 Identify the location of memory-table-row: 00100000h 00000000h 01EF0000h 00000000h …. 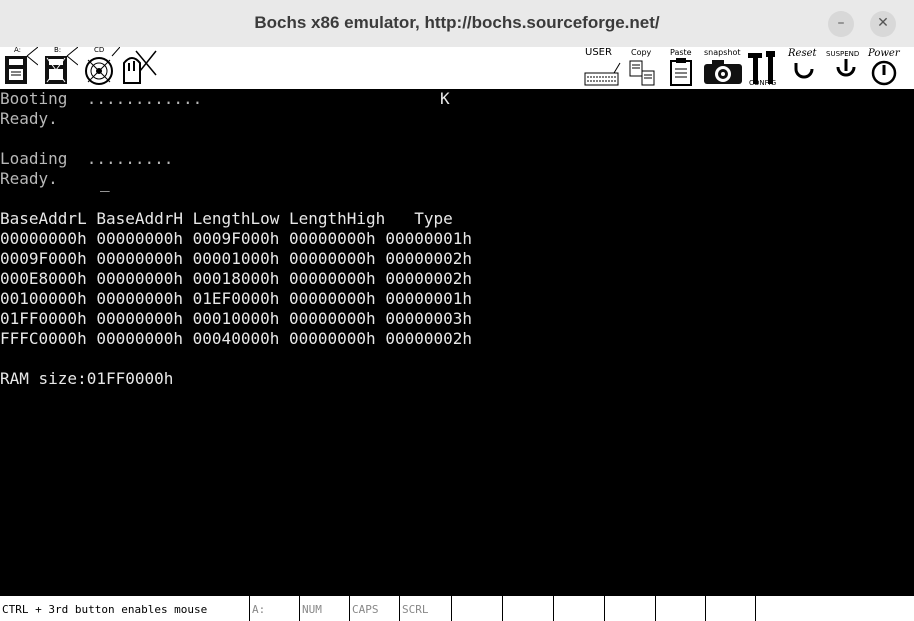
(236, 298).